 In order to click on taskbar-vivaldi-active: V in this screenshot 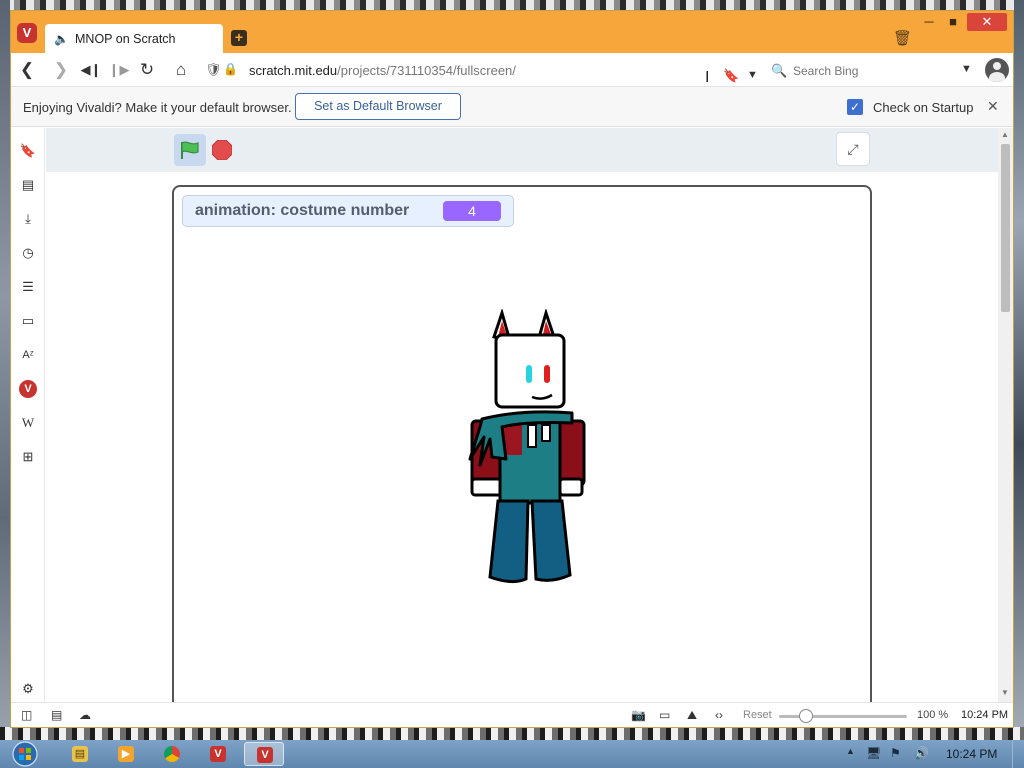, I will do `click(264, 754)`.